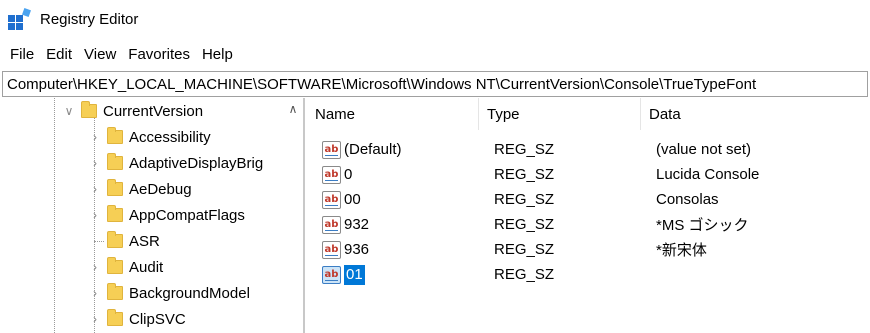 This screenshot has width=870, height=333. Describe the element at coordinates (144, 241) in the screenshot. I see `tree-item-label: ASR` at that location.